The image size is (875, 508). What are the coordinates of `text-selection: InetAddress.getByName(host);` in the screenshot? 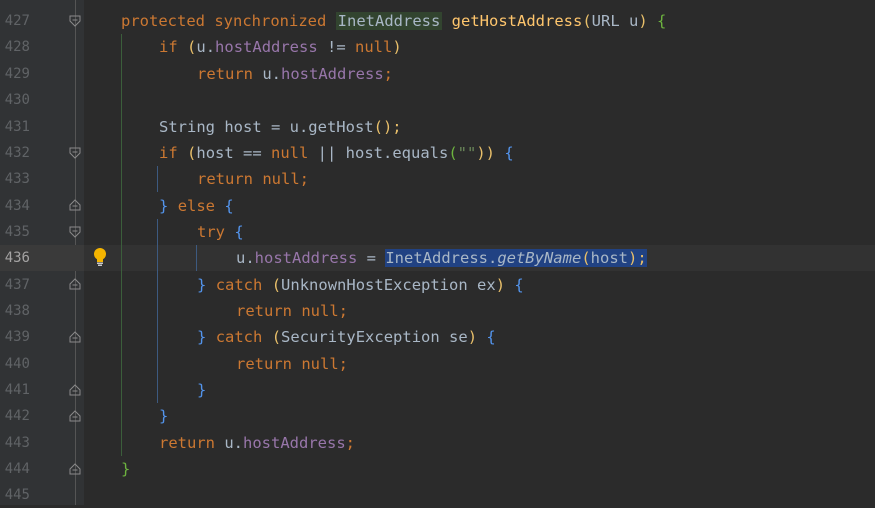 It's located at (516, 258).